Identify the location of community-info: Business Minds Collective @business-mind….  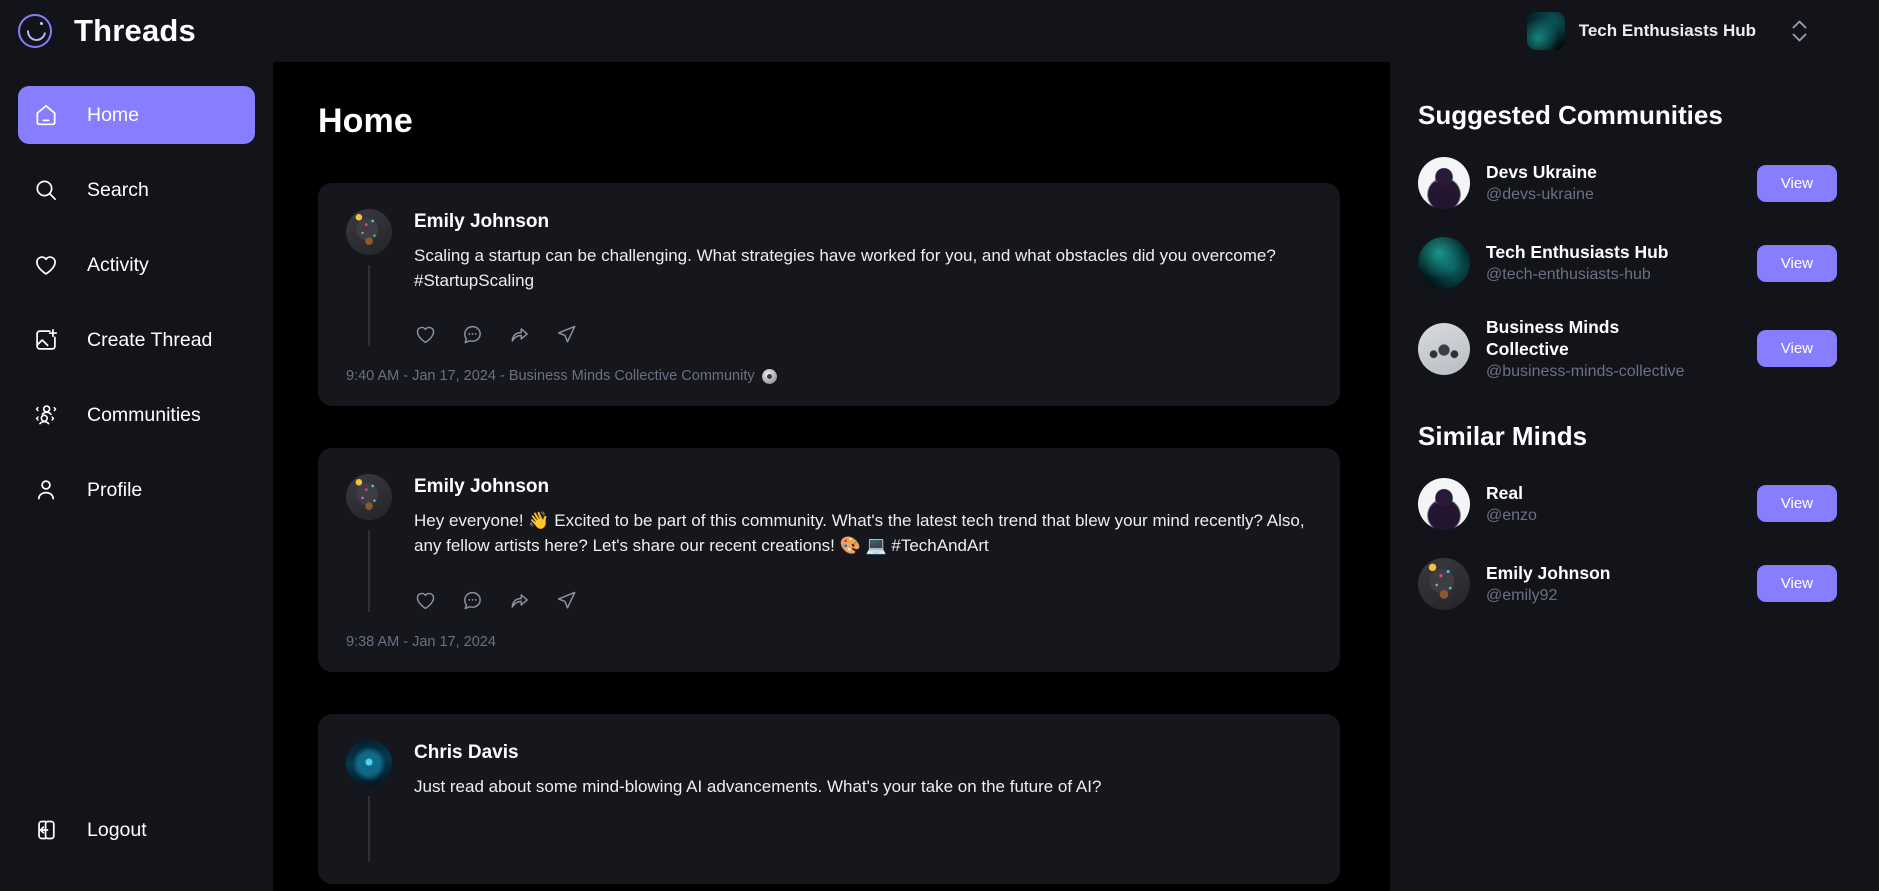
(1613, 349).